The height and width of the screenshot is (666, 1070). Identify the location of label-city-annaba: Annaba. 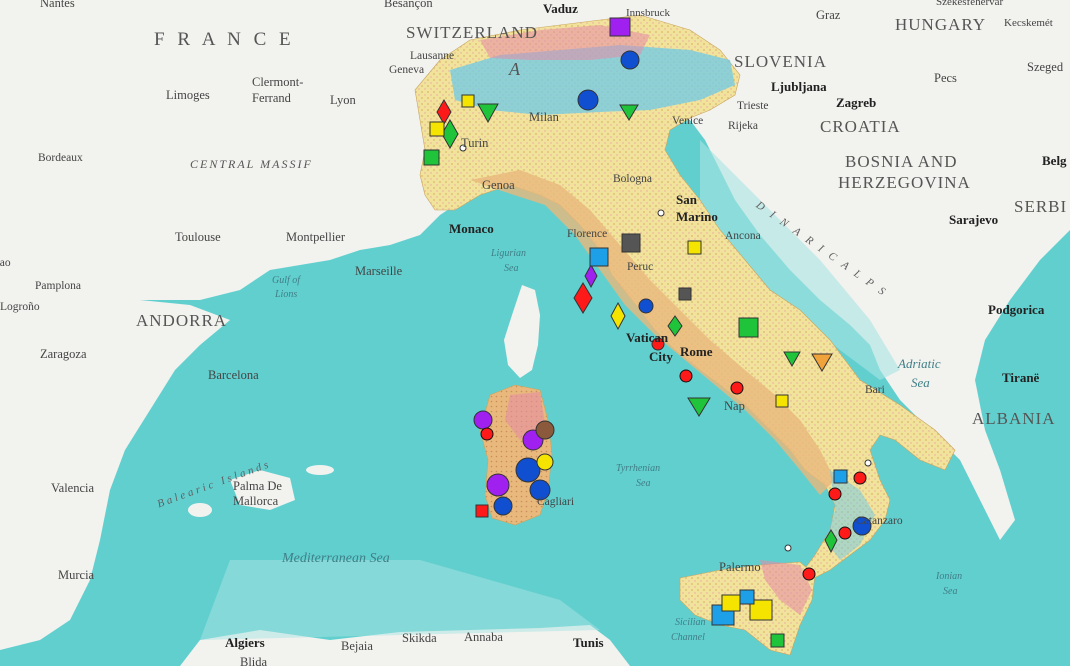
(483, 637).